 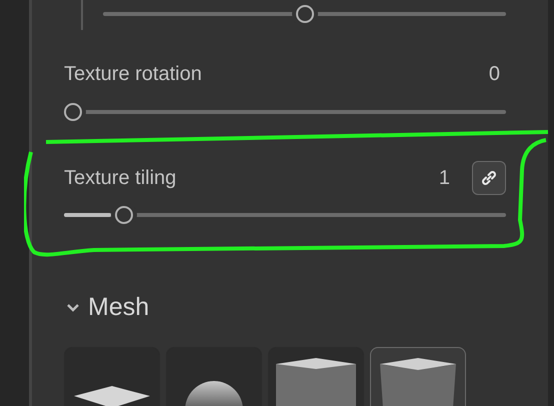 What do you see at coordinates (119, 307) in the screenshot?
I see `section-title: Mesh` at bounding box center [119, 307].